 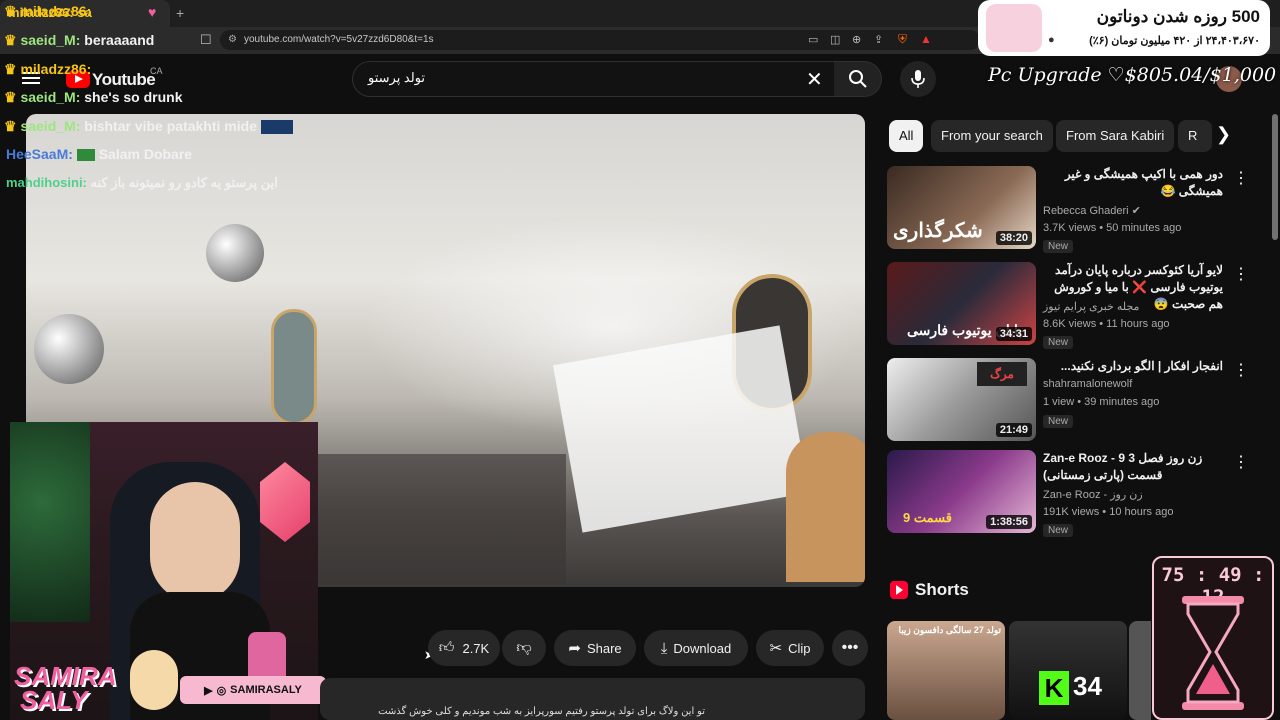 What do you see at coordinates (1093, 495) in the screenshot?
I see `recommendation-channel: Zan-e Rooz - زن روز` at bounding box center [1093, 495].